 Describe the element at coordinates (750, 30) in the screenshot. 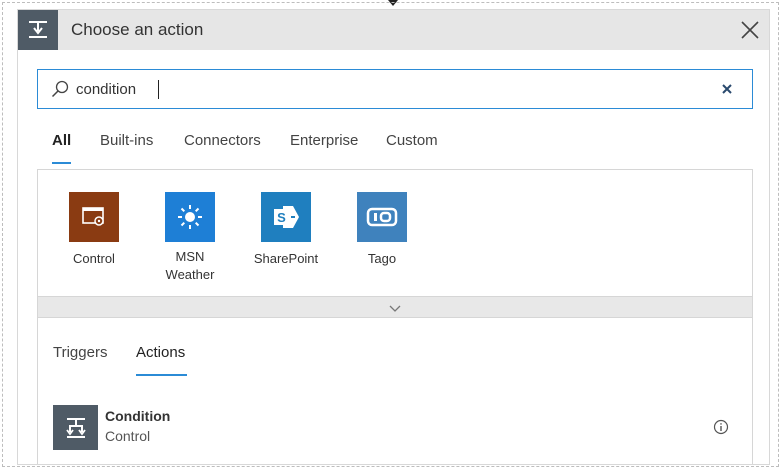

I see `close-icon` at that location.